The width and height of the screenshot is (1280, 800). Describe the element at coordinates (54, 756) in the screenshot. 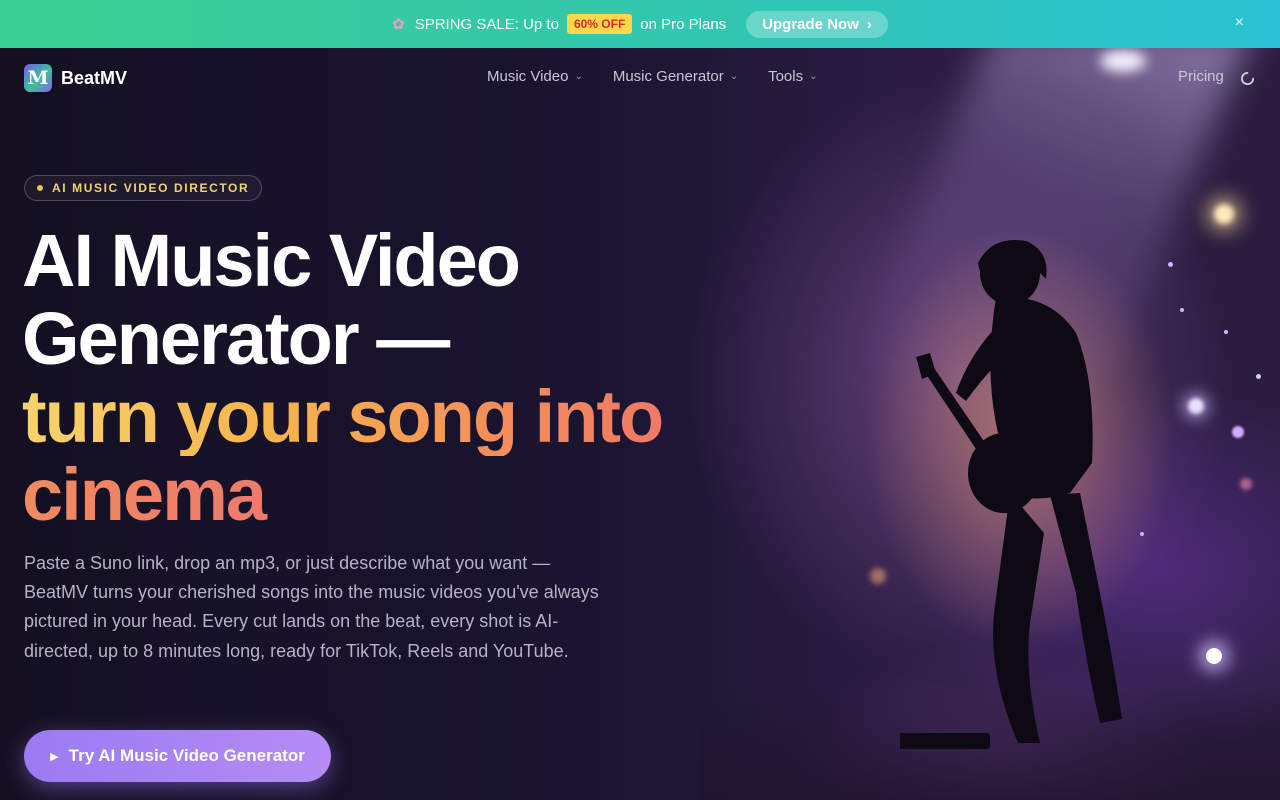

I see `play-icon: ▶` at that location.